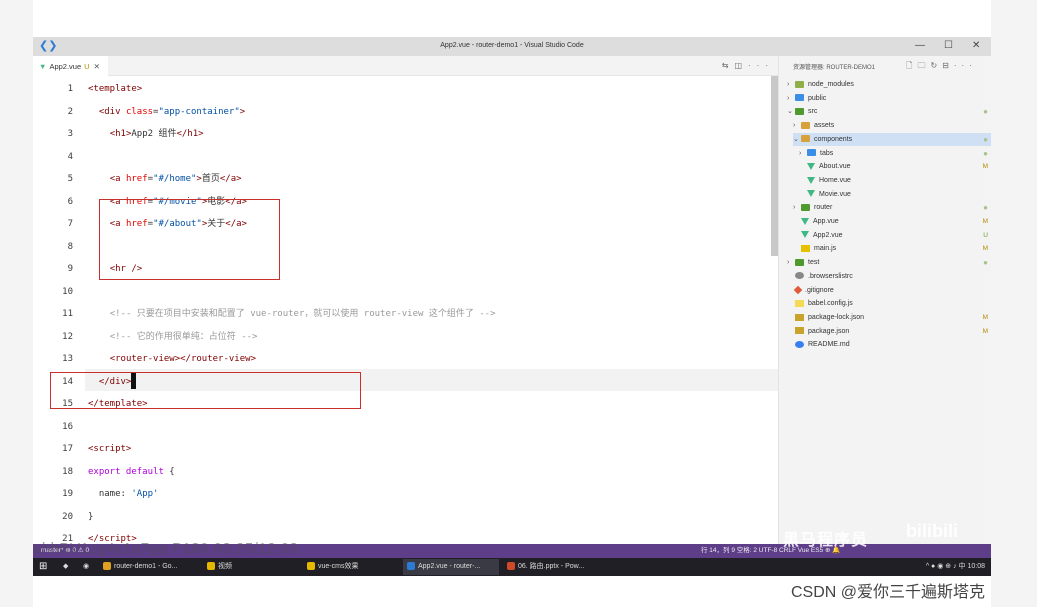 The image size is (1037, 607). Describe the element at coordinates (892, 235) in the screenshot. I see `tree-item: App2.vue U` at that location.